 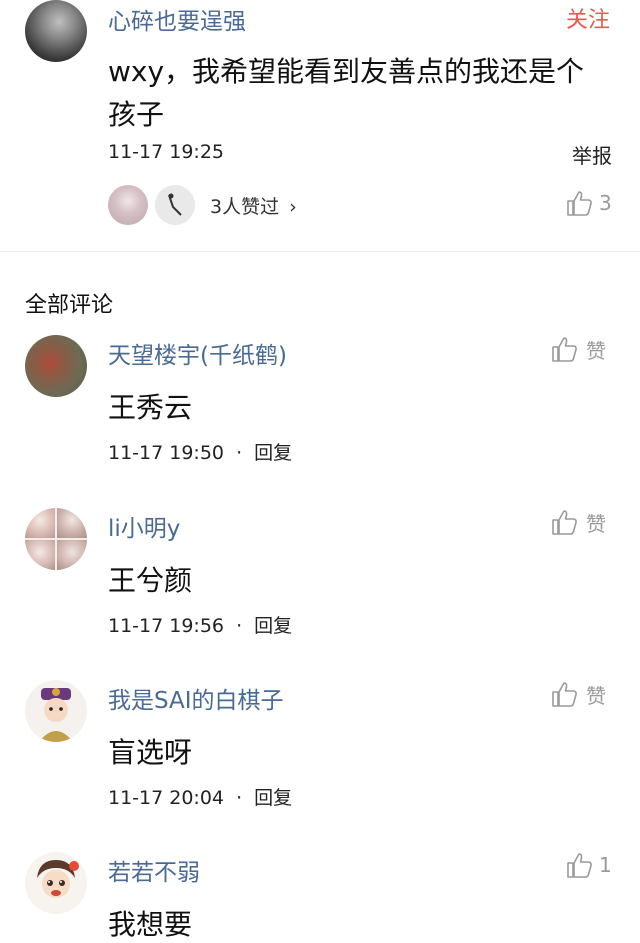 What do you see at coordinates (605, 865) in the screenshot?
I see `like-count: 1` at bounding box center [605, 865].